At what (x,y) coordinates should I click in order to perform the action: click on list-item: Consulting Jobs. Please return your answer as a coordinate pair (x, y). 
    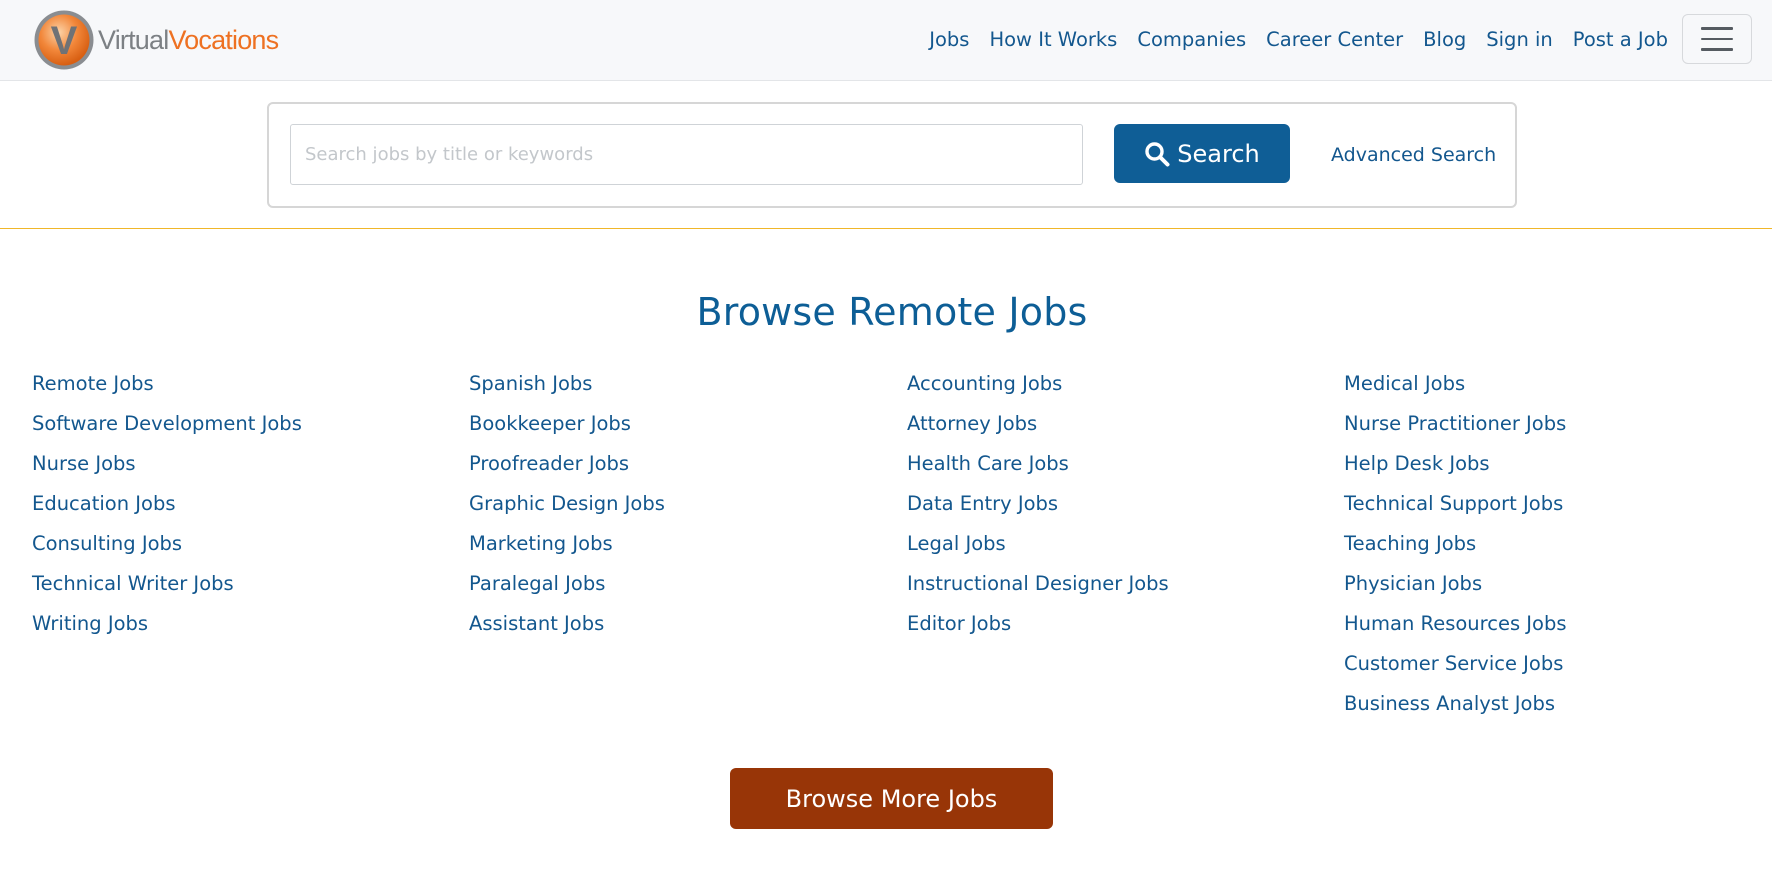
    Looking at the image, I should click on (167, 544).